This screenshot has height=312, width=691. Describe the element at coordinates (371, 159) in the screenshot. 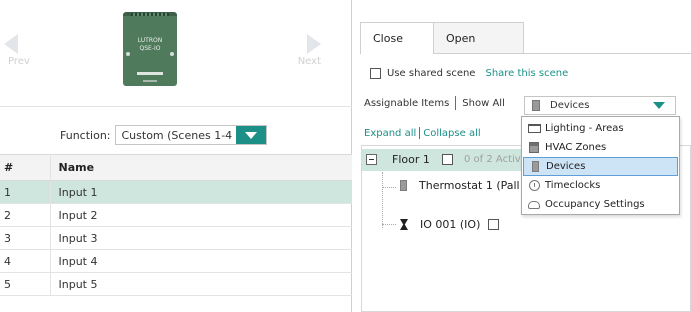

I see `collapse-toggle-icon` at that location.